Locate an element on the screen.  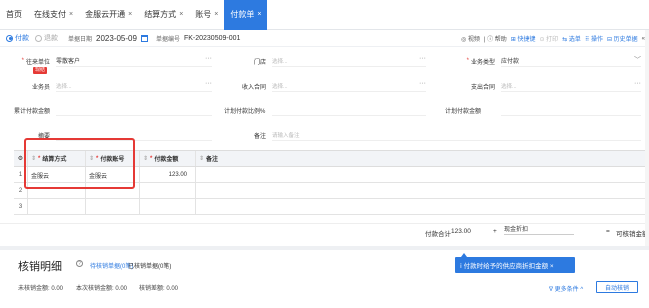
tab-label: 首页 is located at coordinates (14, 14).